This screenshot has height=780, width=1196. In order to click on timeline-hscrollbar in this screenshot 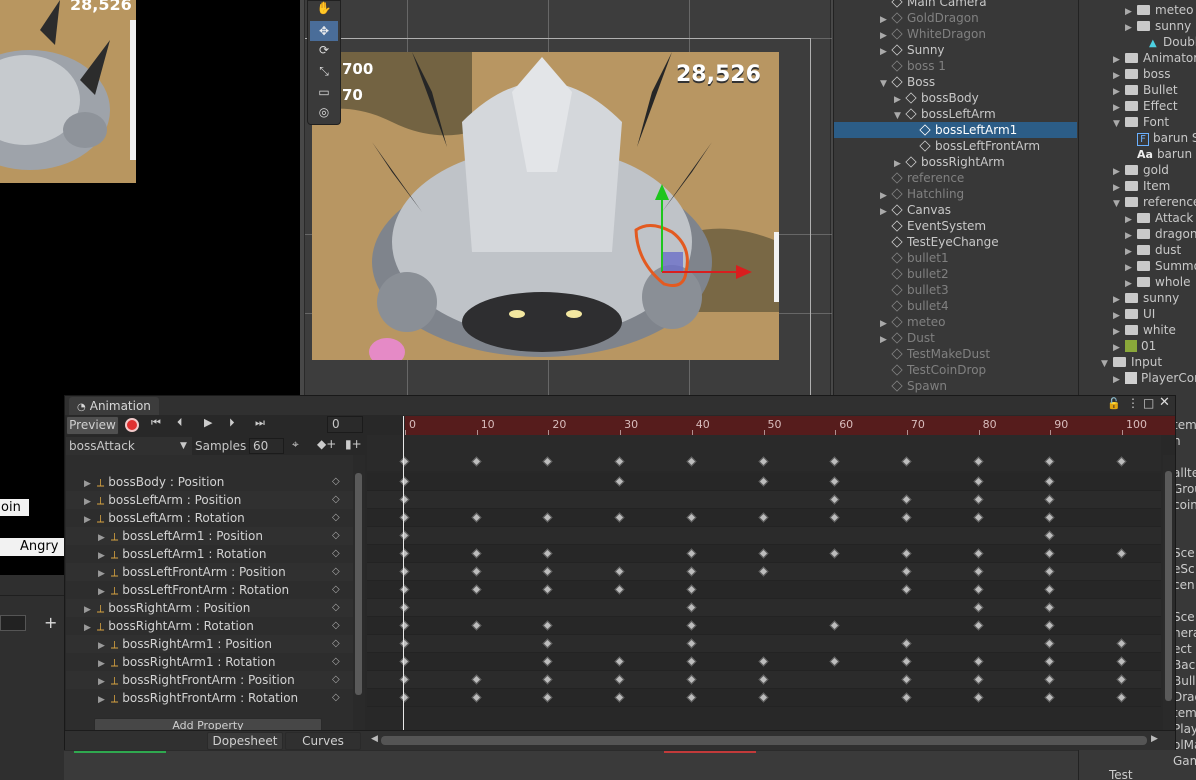, I will do `click(764, 740)`.